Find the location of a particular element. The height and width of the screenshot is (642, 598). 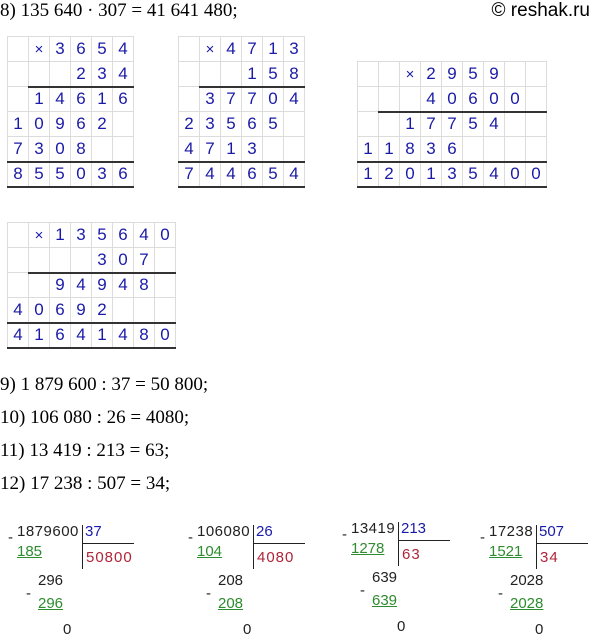

problem-10-line: 10) 106 080 : 26 = 4080; is located at coordinates (95, 417).